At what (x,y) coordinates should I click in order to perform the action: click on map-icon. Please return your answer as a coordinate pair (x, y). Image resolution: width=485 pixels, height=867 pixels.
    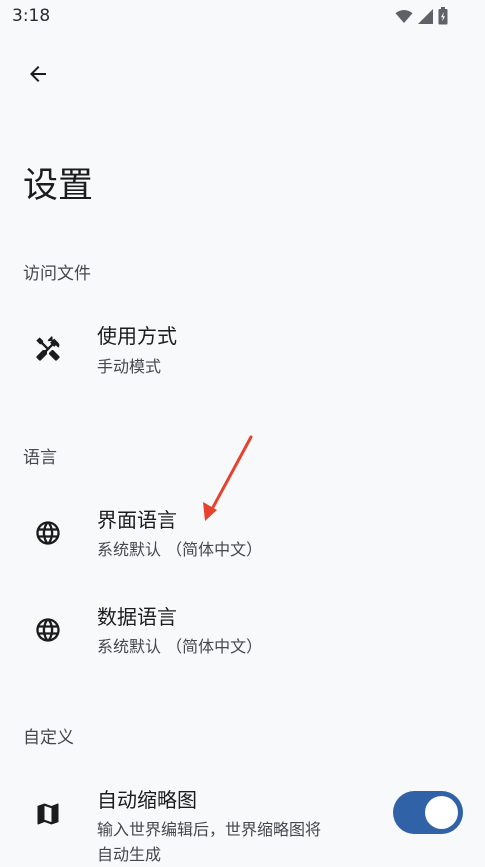
    Looking at the image, I should click on (48, 814).